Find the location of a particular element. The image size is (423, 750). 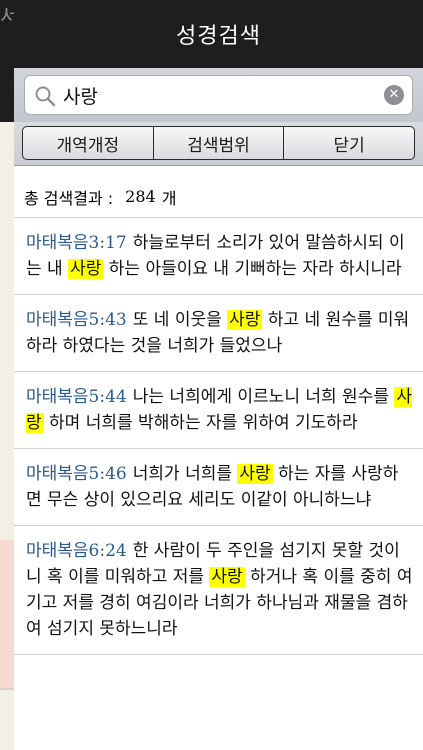

verse-text: 너희가 너희를 is located at coordinates (185, 474).